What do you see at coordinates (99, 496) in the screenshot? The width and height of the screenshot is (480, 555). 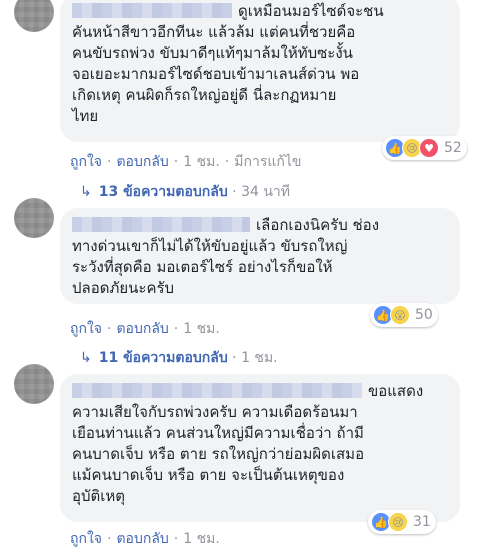 I see `comment-text: อุบัติเหตุ` at bounding box center [99, 496].